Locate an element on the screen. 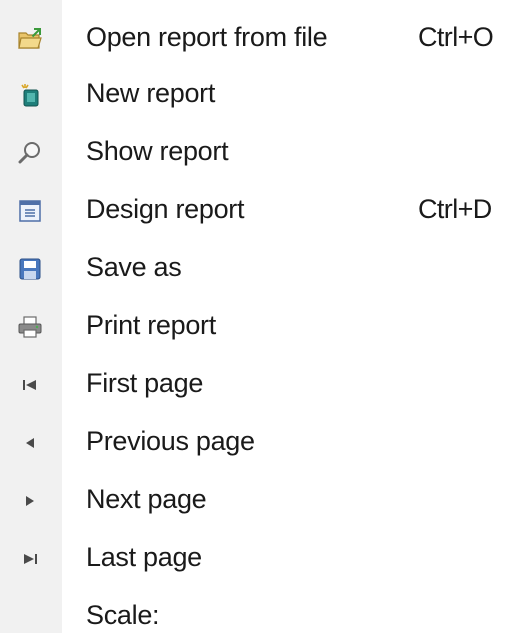 This screenshot has width=515, height=633. menu-item-label: Show report is located at coordinates (157, 150).